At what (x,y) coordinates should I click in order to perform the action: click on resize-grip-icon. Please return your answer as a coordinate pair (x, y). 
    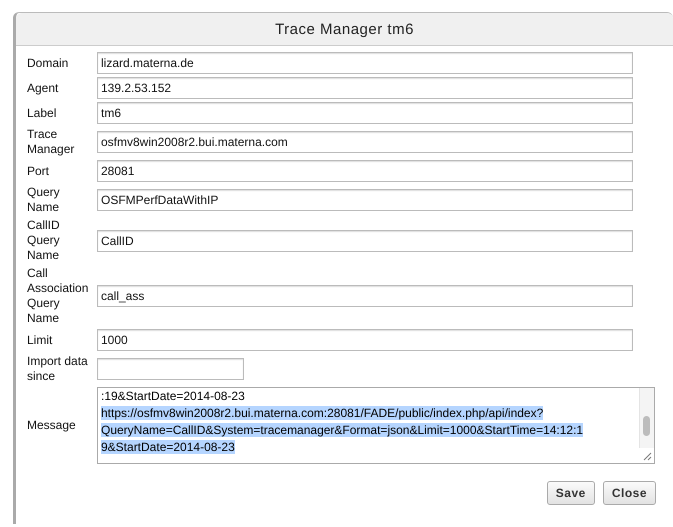
    Looking at the image, I should click on (647, 456).